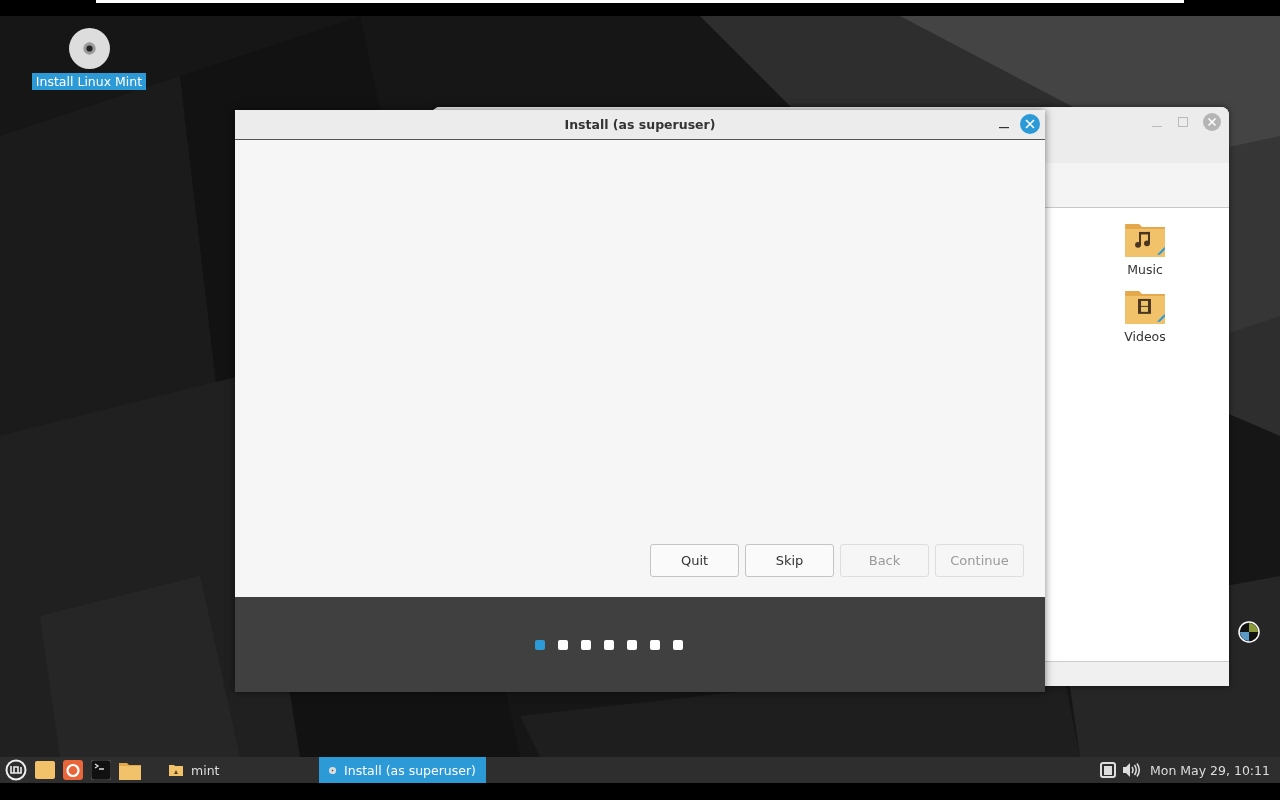 Image resolution: width=1280 pixels, height=800 pixels. What do you see at coordinates (239, 770) in the screenshot?
I see `taskbar-window-button: mint` at bounding box center [239, 770].